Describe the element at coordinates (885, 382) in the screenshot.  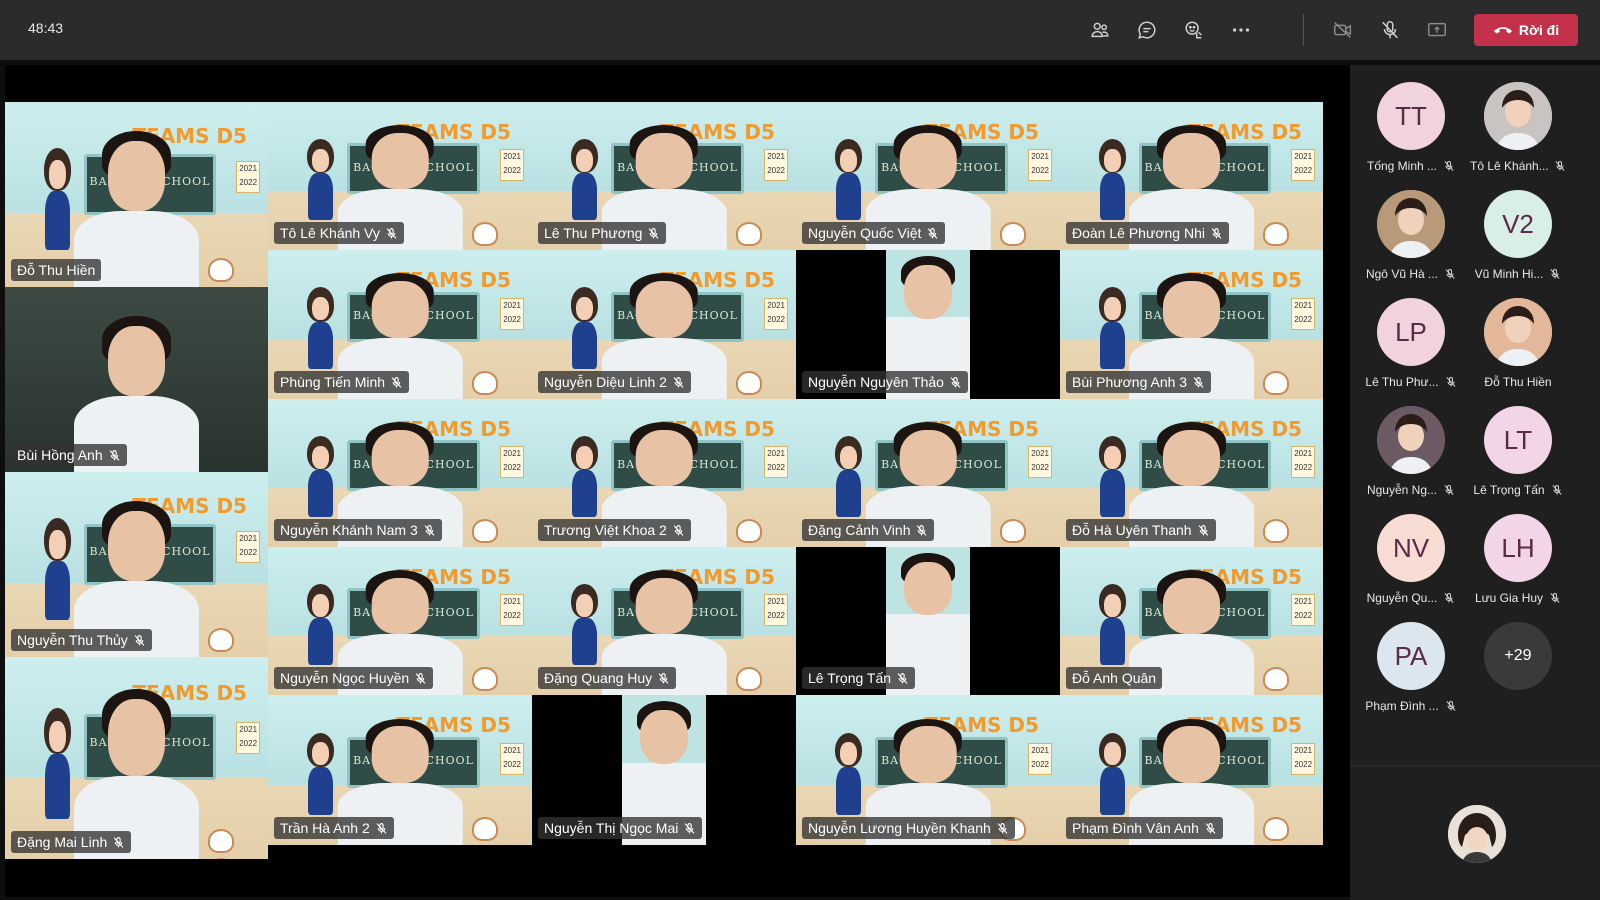
I see `participant-name-label: Nguyễn Nguyên Thảo` at that location.